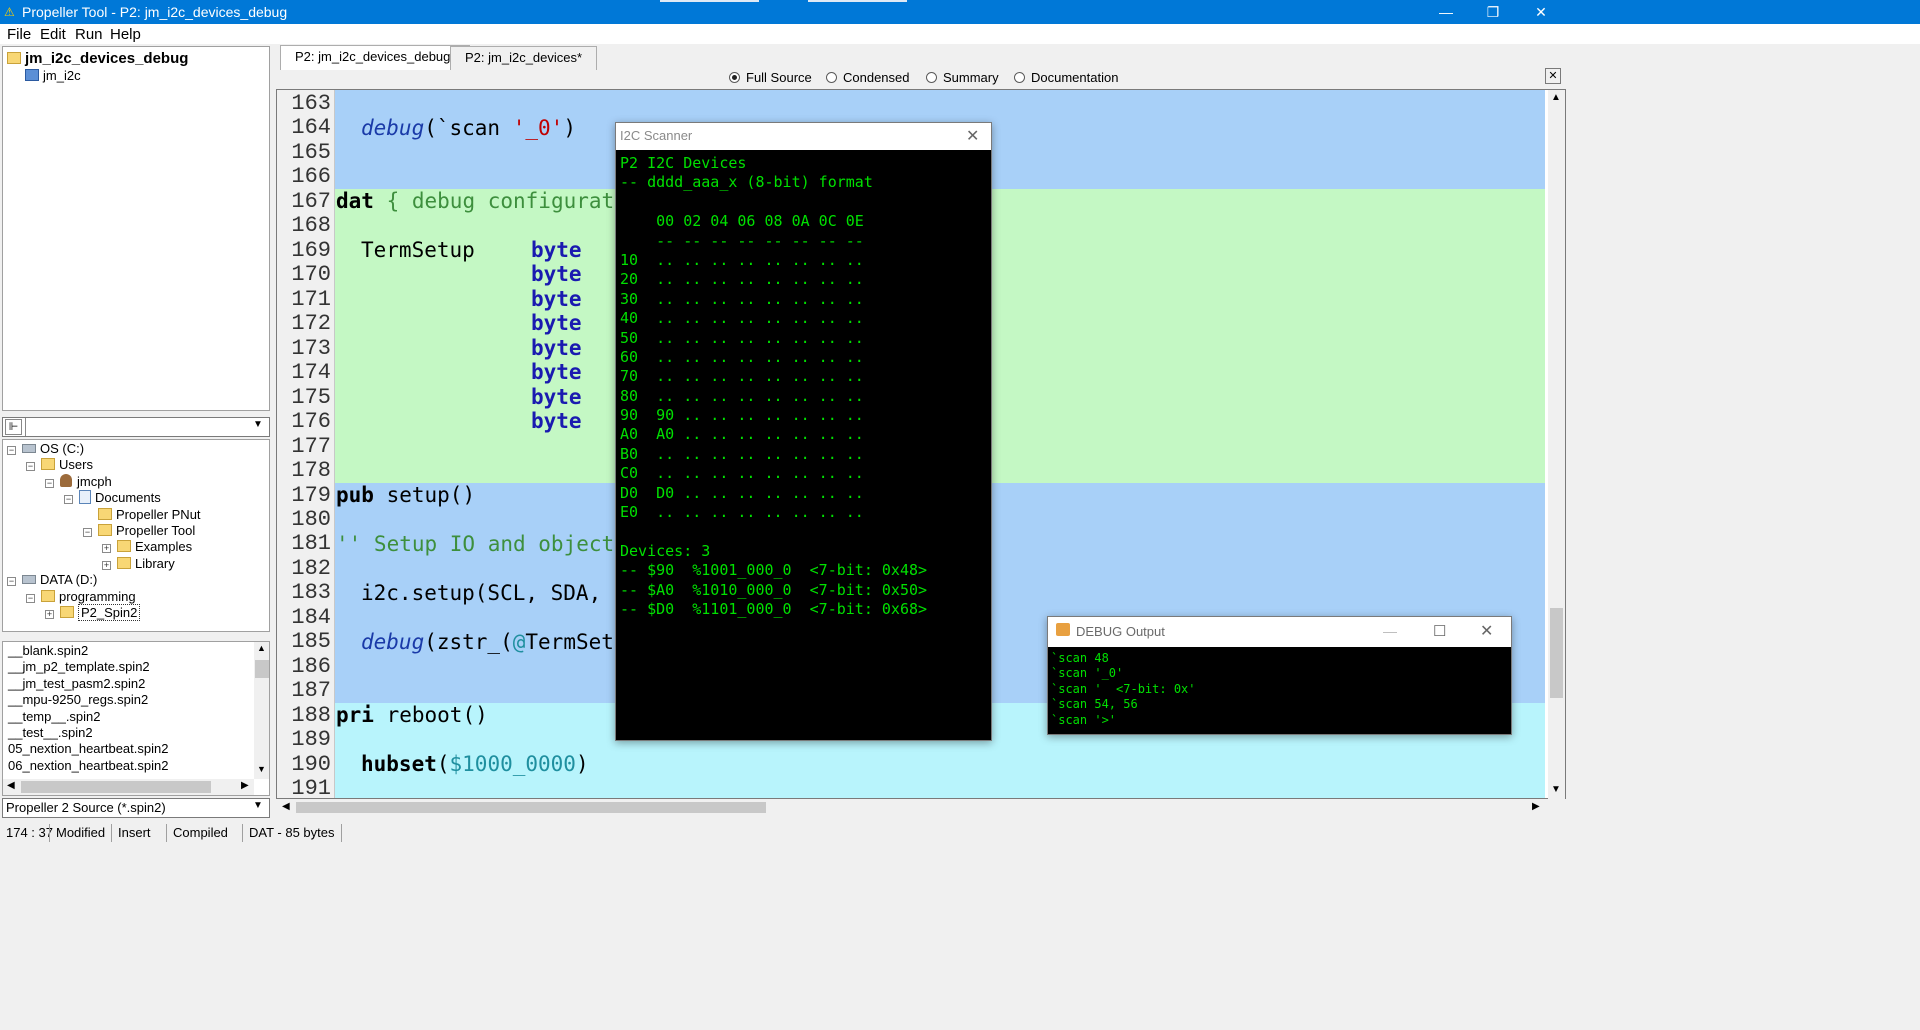 This screenshot has height=1030, width=1920. What do you see at coordinates (93, 612) in the screenshot?
I see `folder-tree-item: + P2_Spin2` at bounding box center [93, 612].